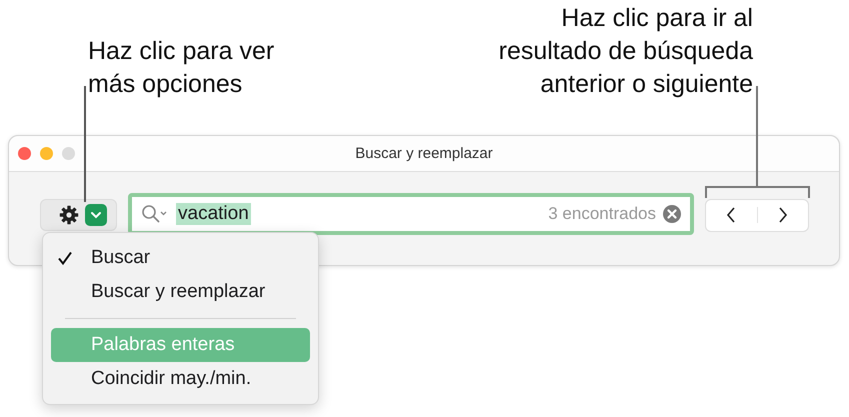  I want to click on callout-text: Haz clic para ir al resultado de búsqueda anterior o siguiente, so click(625, 51).